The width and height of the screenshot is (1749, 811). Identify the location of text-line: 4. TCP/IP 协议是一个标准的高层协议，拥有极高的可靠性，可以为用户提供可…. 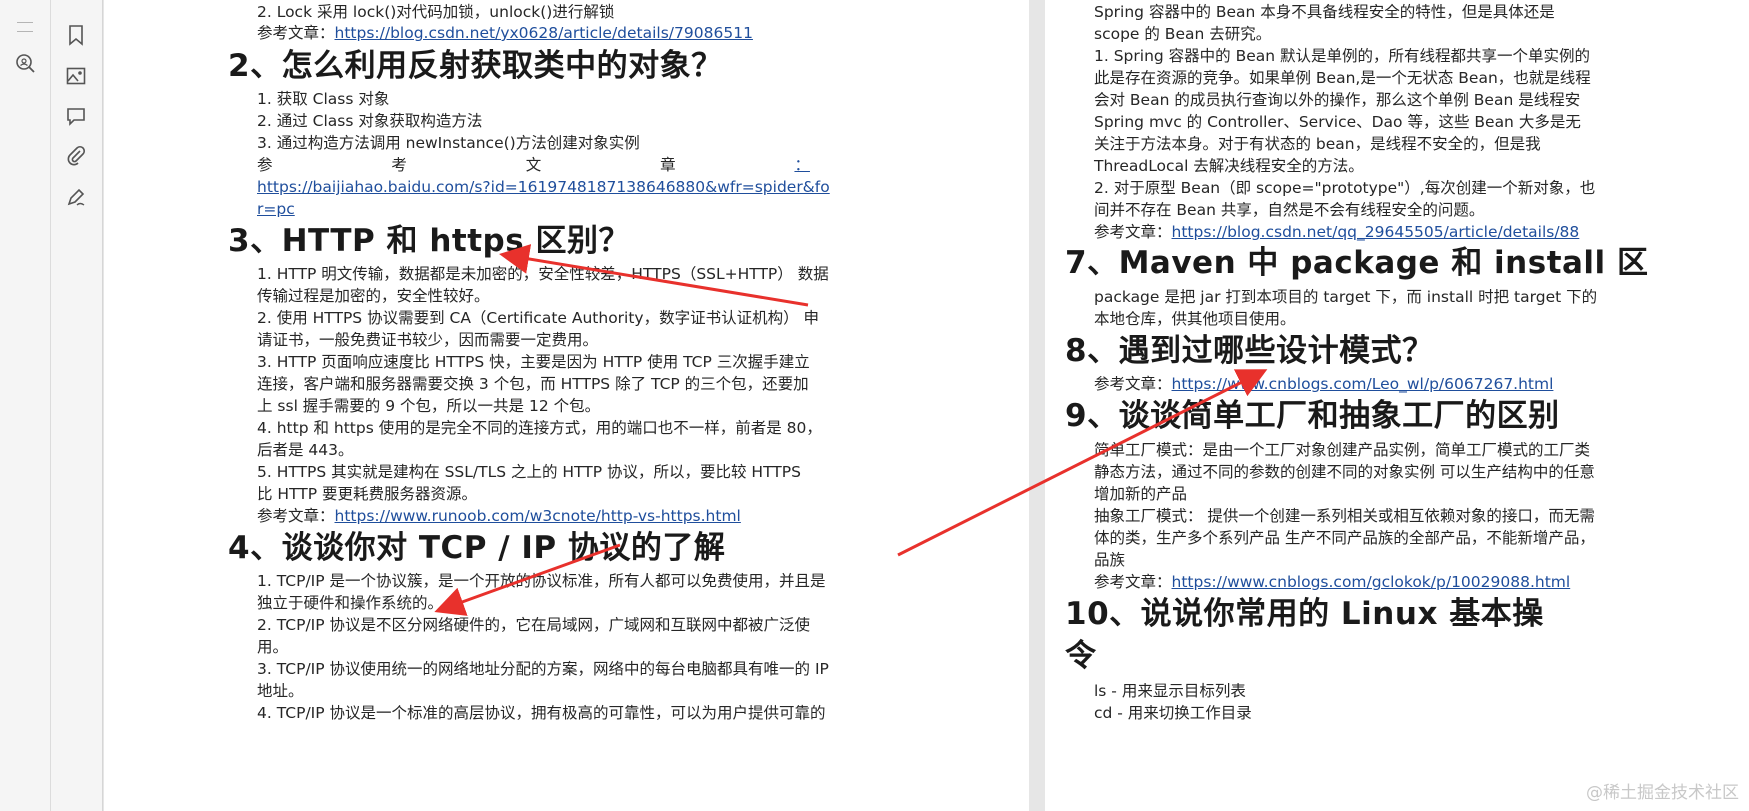
(541, 713).